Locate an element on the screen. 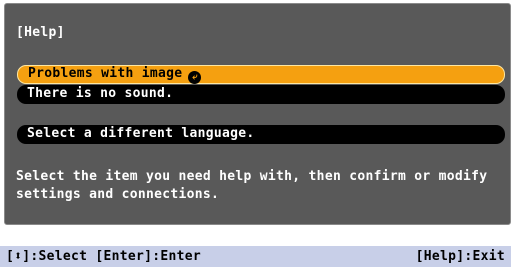 This screenshot has height=267, width=511. status-bar: [⬍]:Select [Enter]:Enter [Help]:Exit is located at coordinates (255, 256).